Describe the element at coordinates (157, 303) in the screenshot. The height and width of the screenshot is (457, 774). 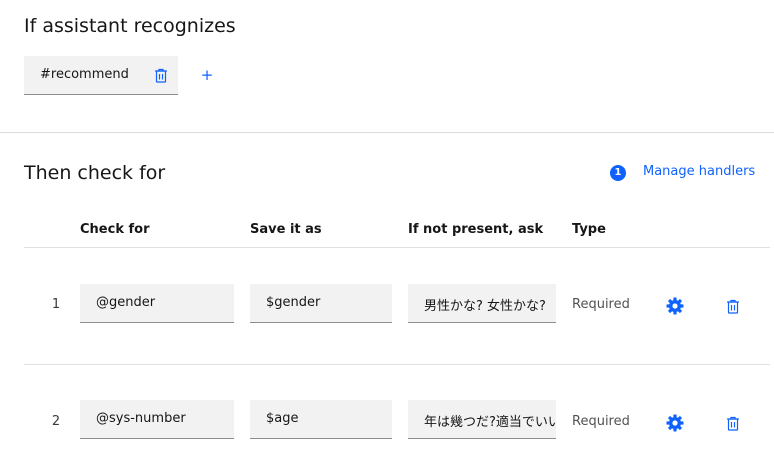
I see `check-for-field: @gender` at that location.